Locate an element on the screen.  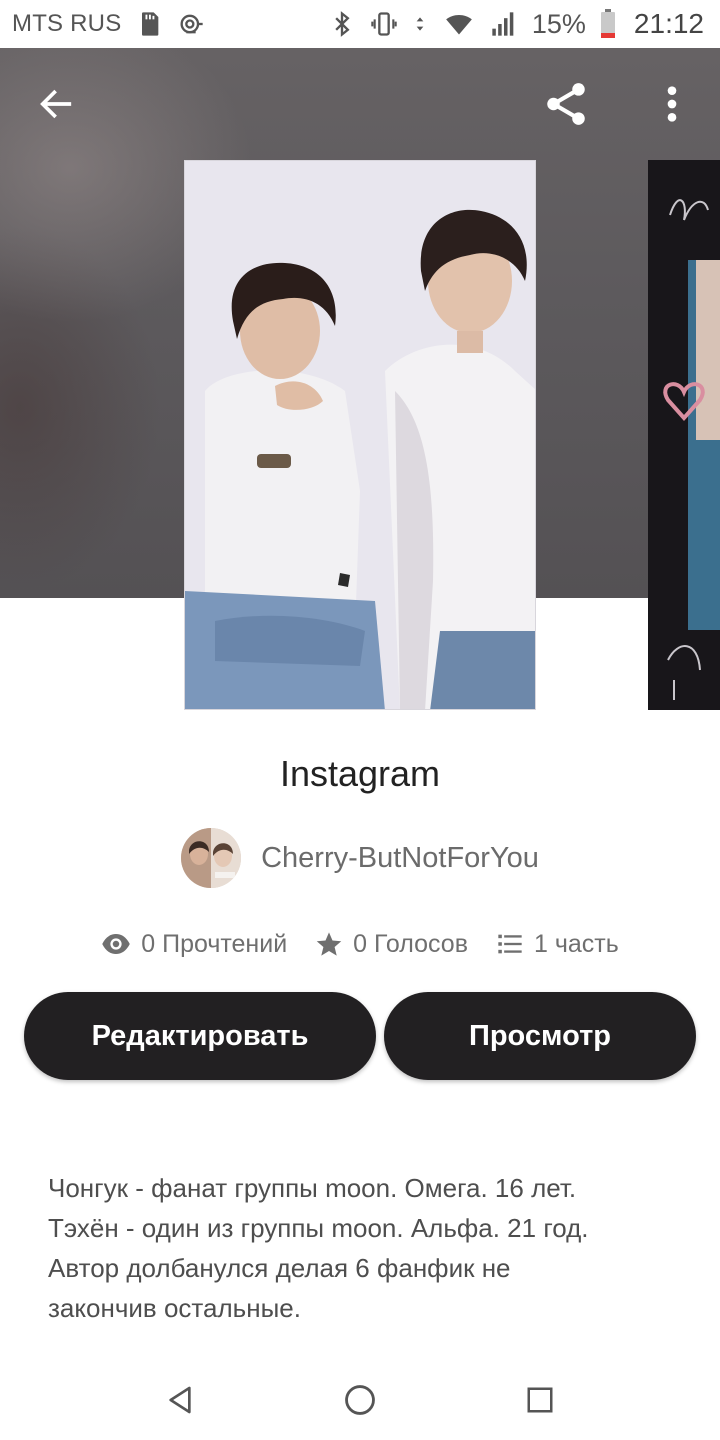
next-cover-image is located at coordinates (684, 435).